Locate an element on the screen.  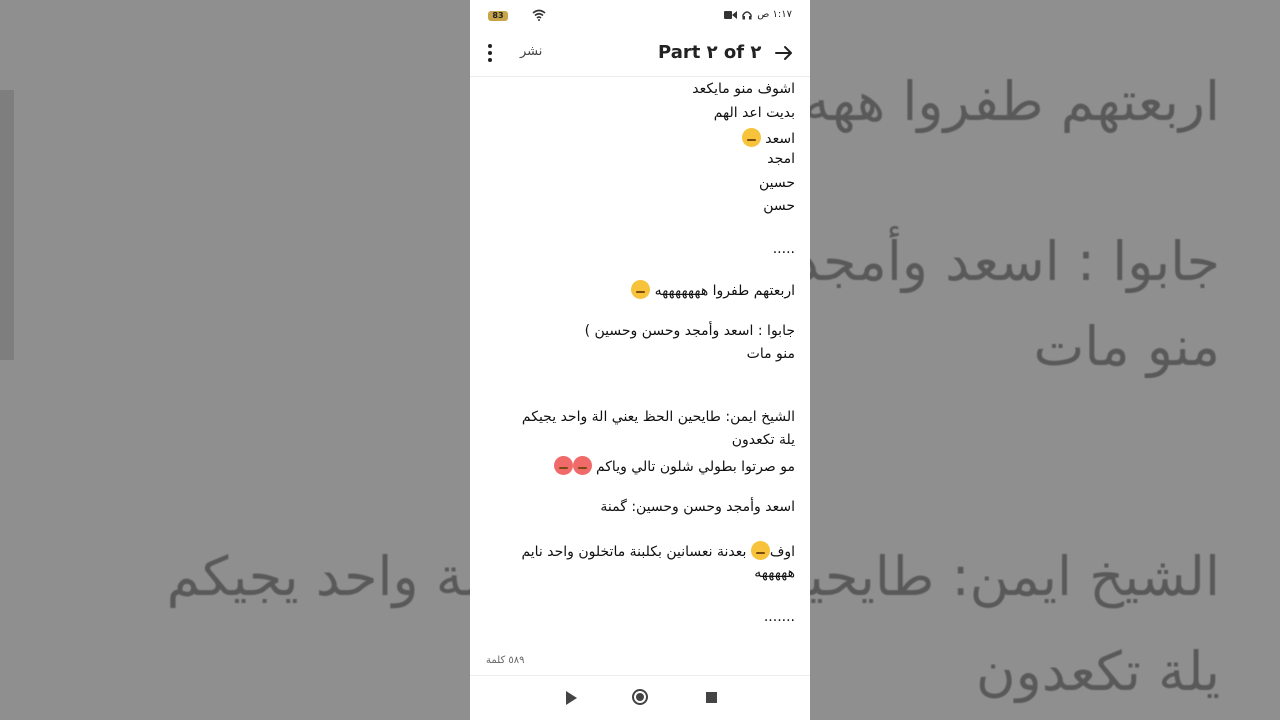
app-bar: نشر Part ٢ of ٢ is located at coordinates (640, 54).